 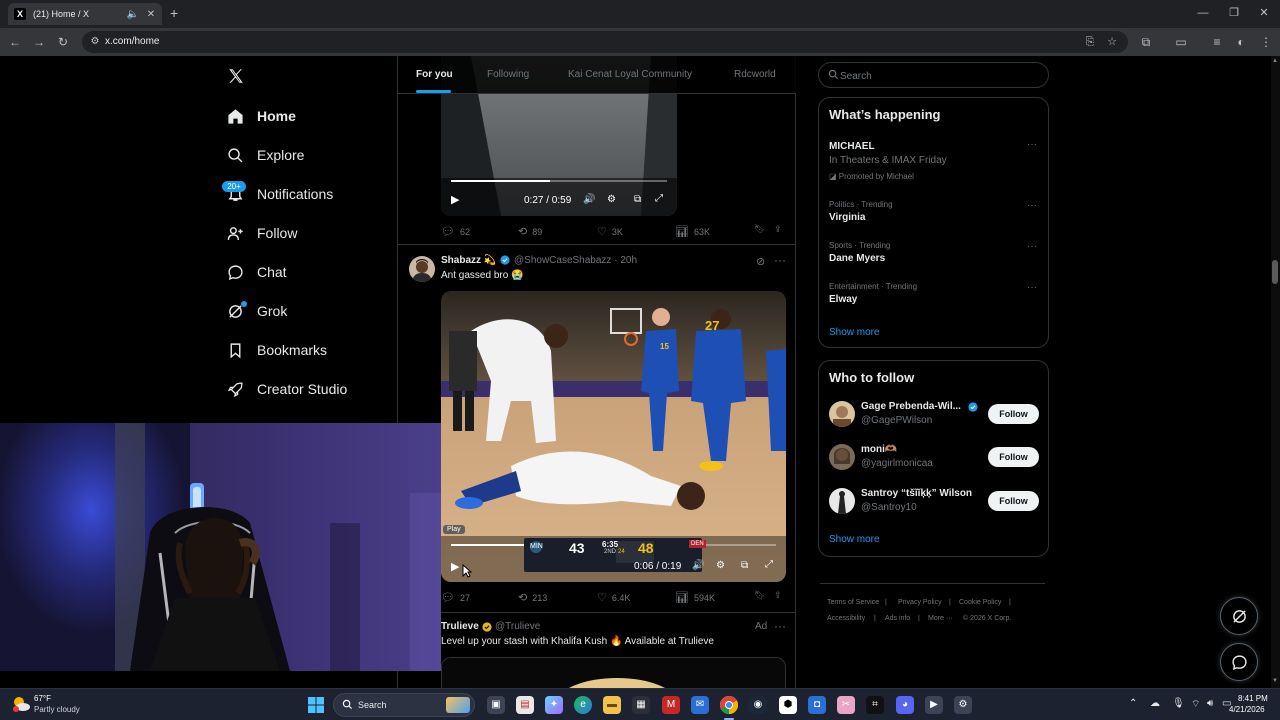 I want to click on wifi-icon: ⌔, so click(x=1195, y=704).